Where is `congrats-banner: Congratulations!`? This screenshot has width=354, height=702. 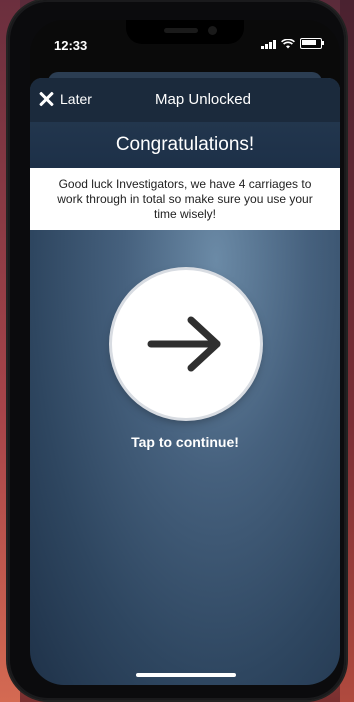
congrats-banner: Congratulations! is located at coordinates (185, 145).